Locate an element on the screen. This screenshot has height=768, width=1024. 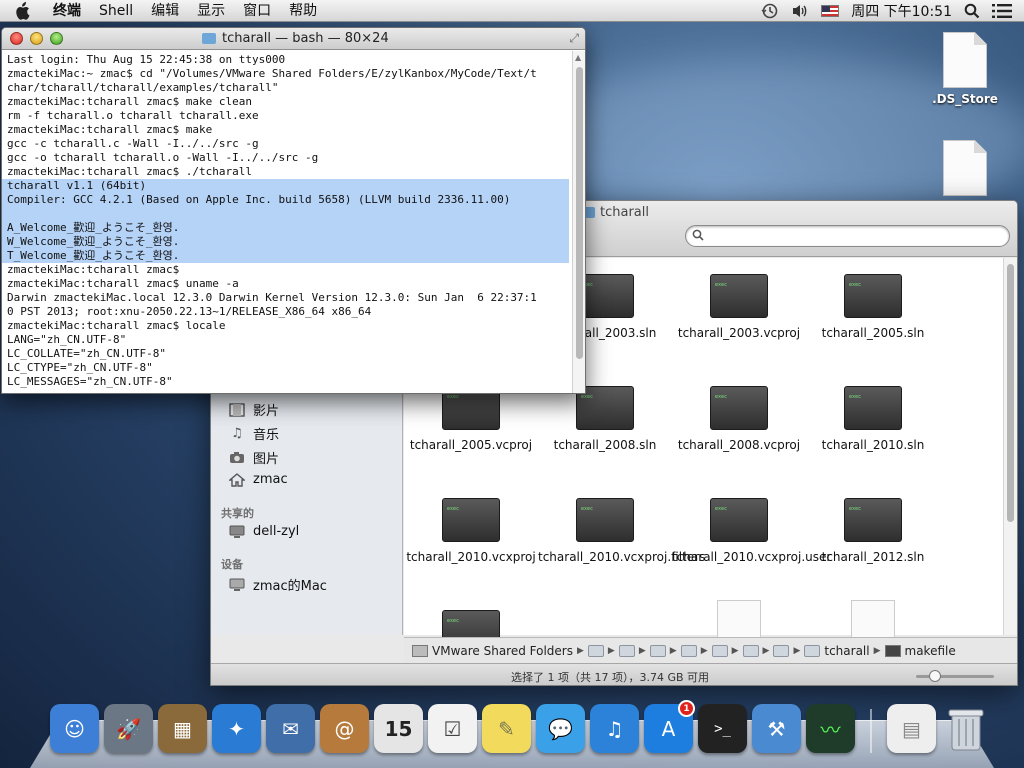
calendar-day: 15 is located at coordinates (398, 728).